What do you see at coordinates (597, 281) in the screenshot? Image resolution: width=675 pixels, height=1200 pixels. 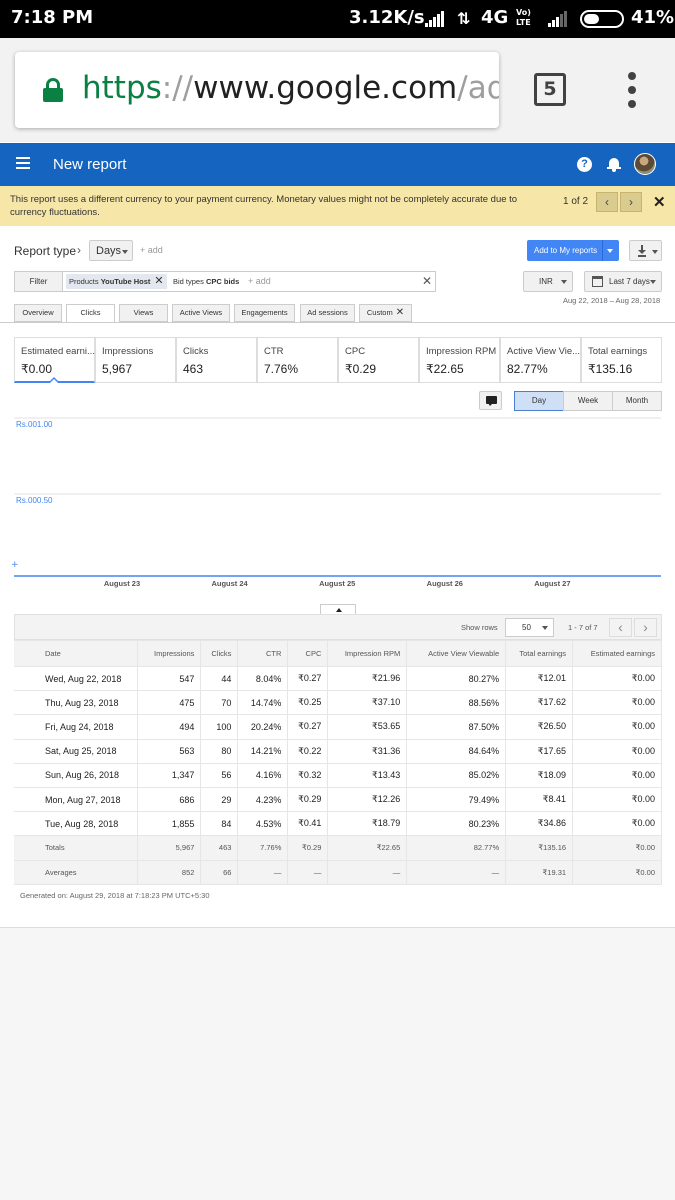 I see `calendar-icon` at bounding box center [597, 281].